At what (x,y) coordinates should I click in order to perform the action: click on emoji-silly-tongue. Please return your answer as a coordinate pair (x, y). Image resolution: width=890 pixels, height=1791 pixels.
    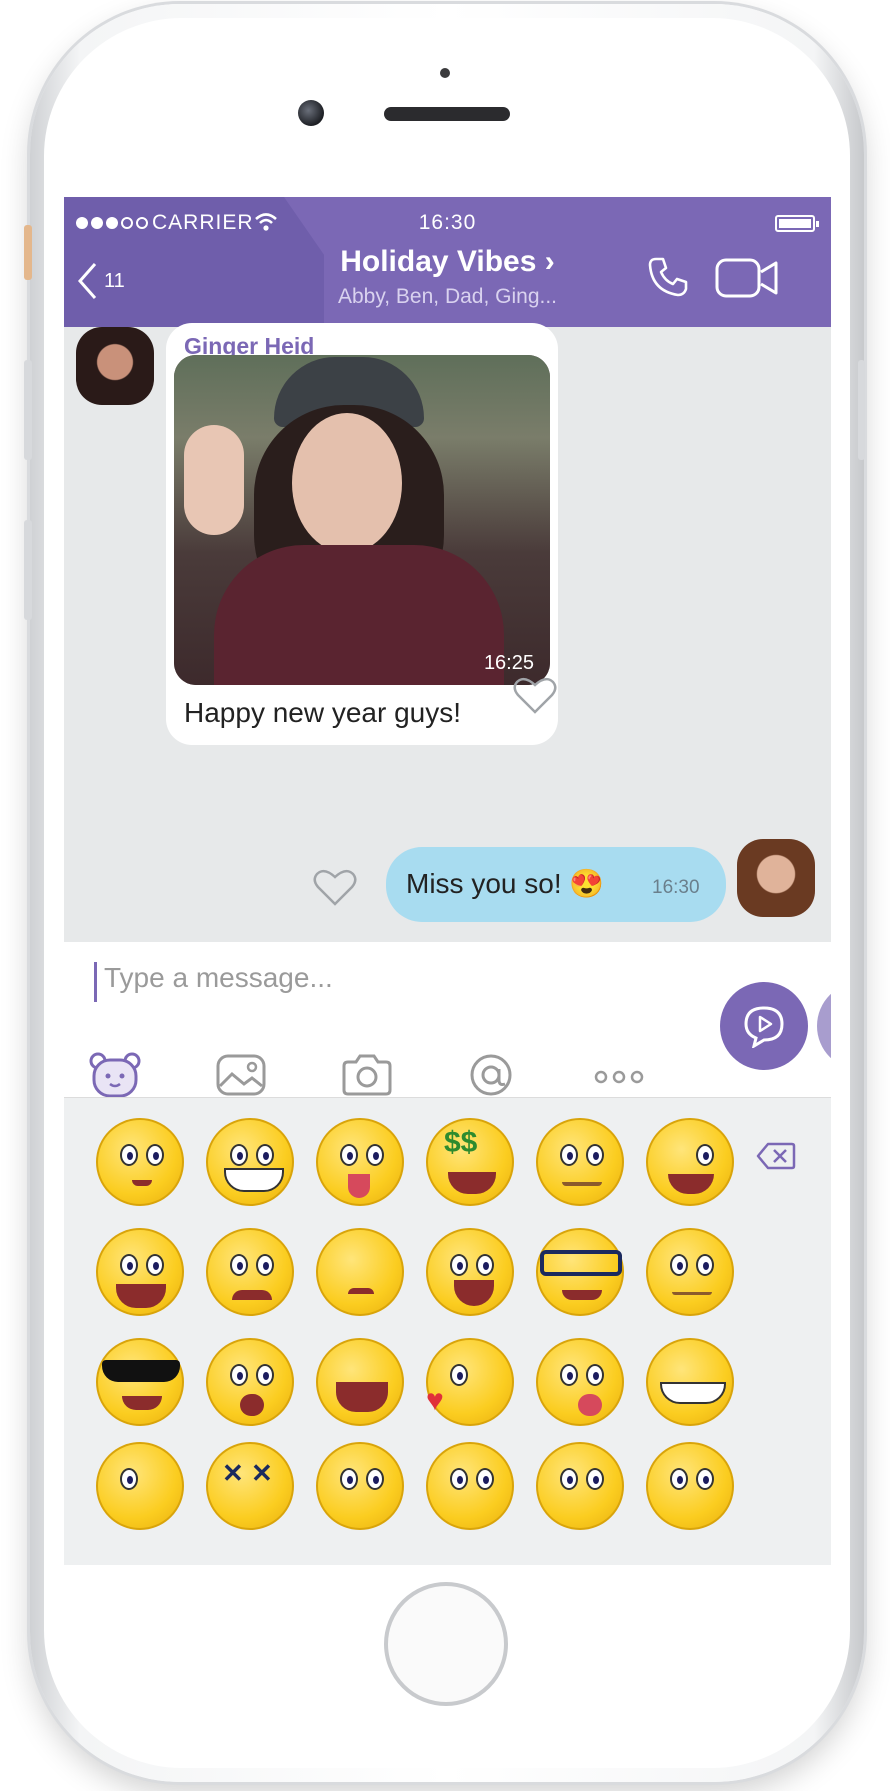
    Looking at the image, I should click on (580, 1382).